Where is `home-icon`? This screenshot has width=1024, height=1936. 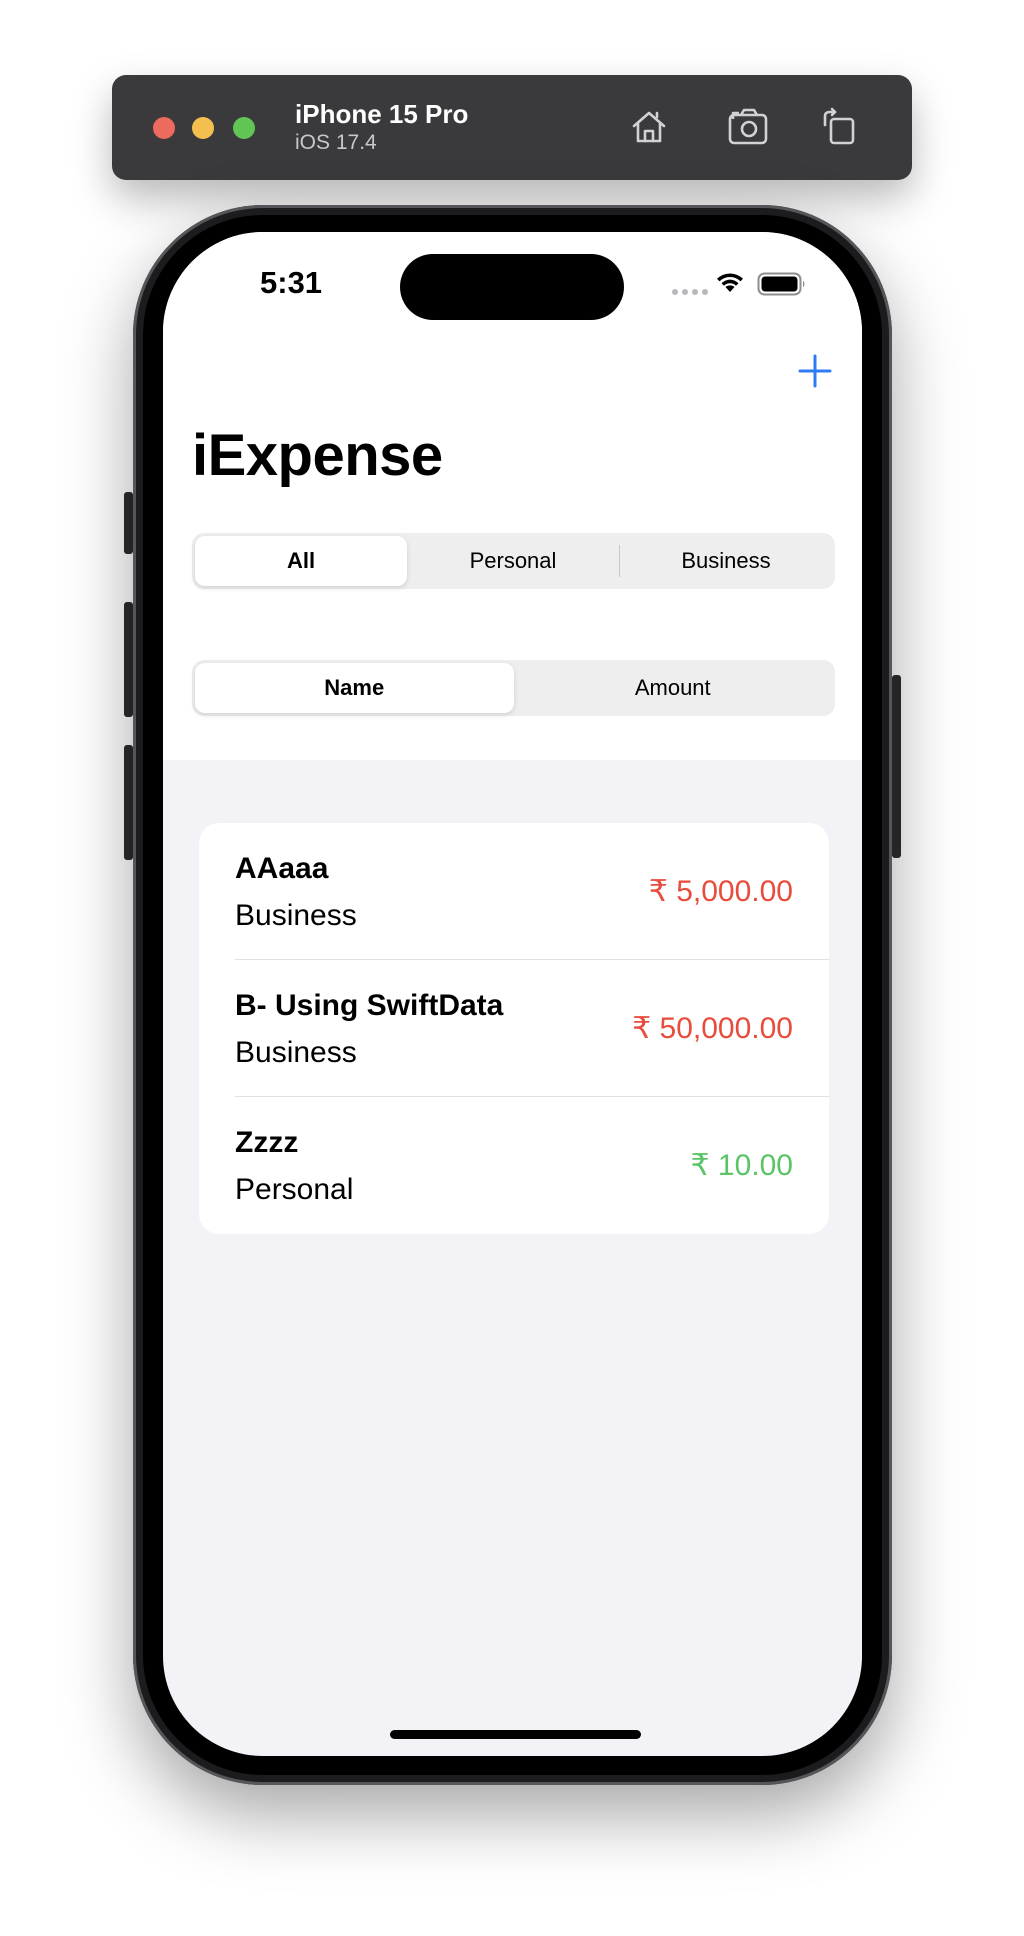 home-icon is located at coordinates (649, 127).